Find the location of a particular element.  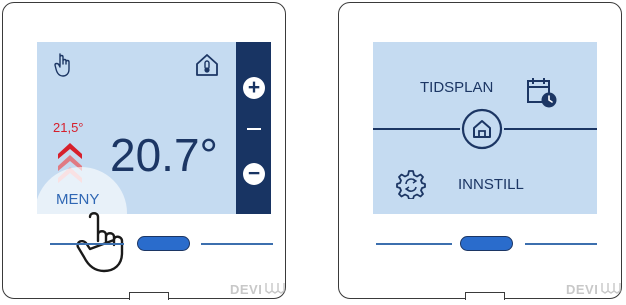

house-thermometer-icon is located at coordinates (207, 65).